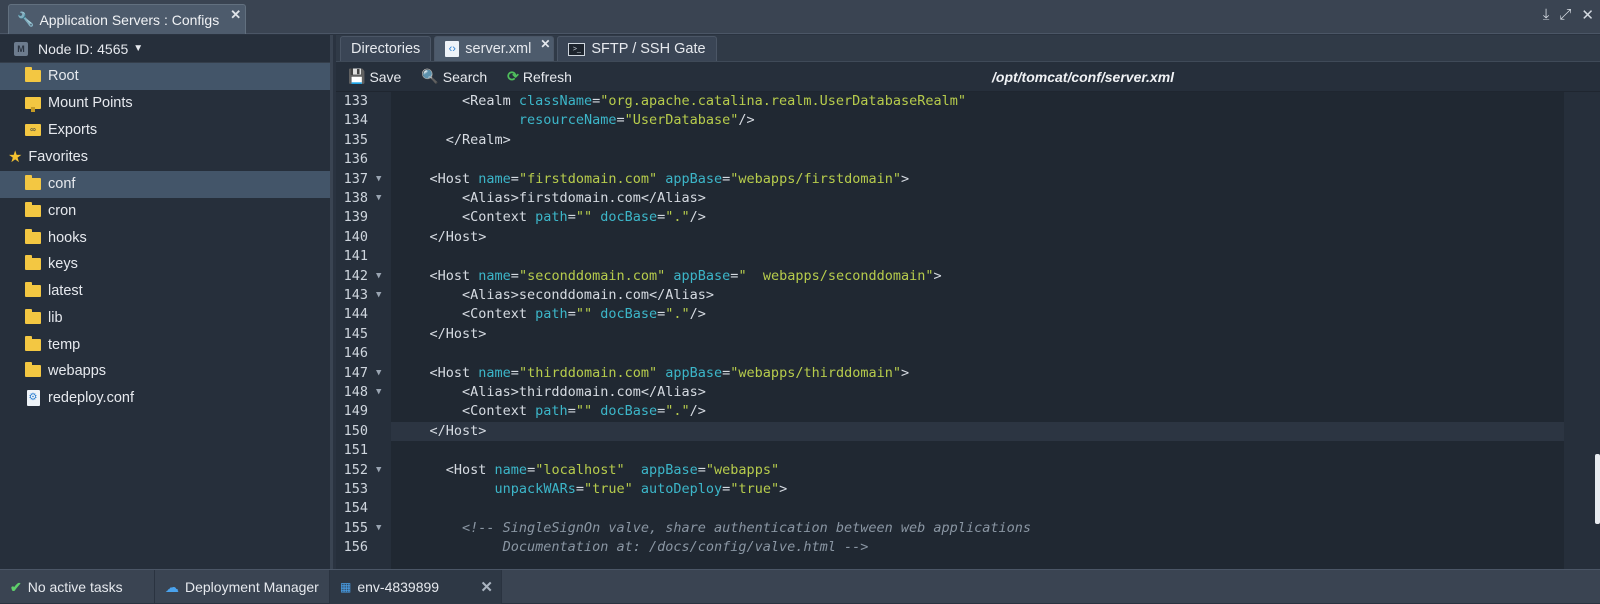 The height and width of the screenshot is (604, 1600). Describe the element at coordinates (165, 76) in the screenshot. I see `sidebar-item-root: Root` at that location.